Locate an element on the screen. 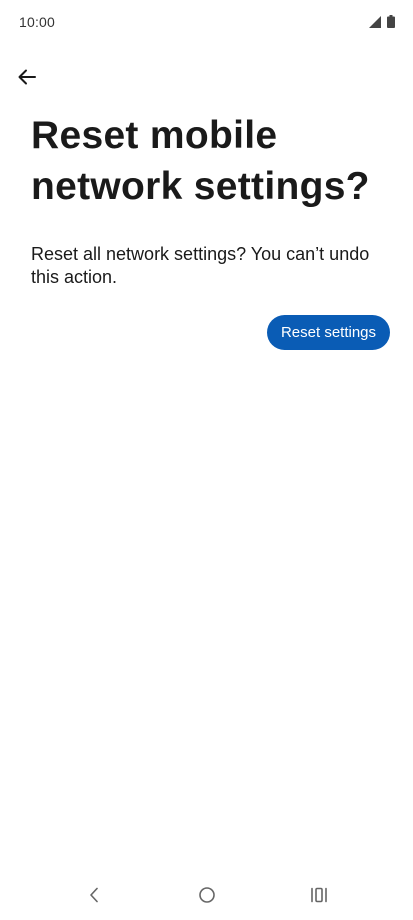 This screenshot has width=413, height=920. nav-recents-button is located at coordinates (319, 897).